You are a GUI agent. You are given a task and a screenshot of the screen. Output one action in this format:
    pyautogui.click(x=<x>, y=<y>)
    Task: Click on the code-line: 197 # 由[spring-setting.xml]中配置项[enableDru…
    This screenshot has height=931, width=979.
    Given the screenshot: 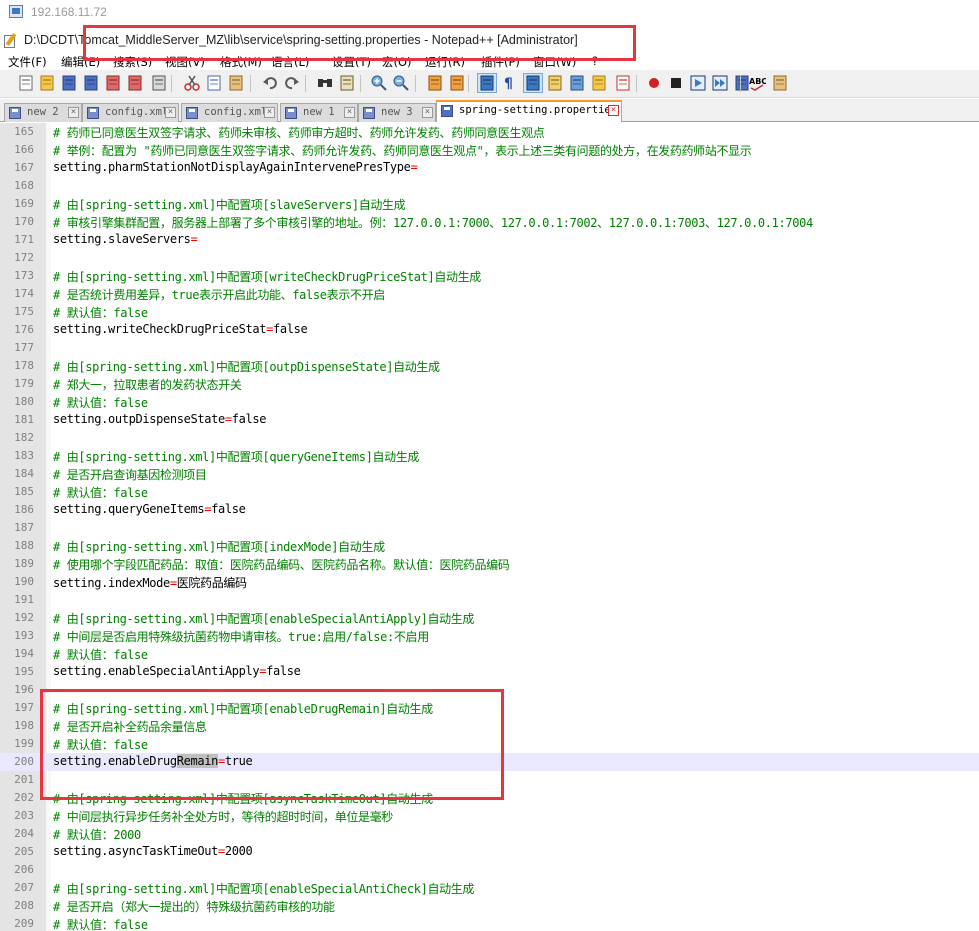 What is the action you would take?
    pyautogui.click(x=489, y=708)
    